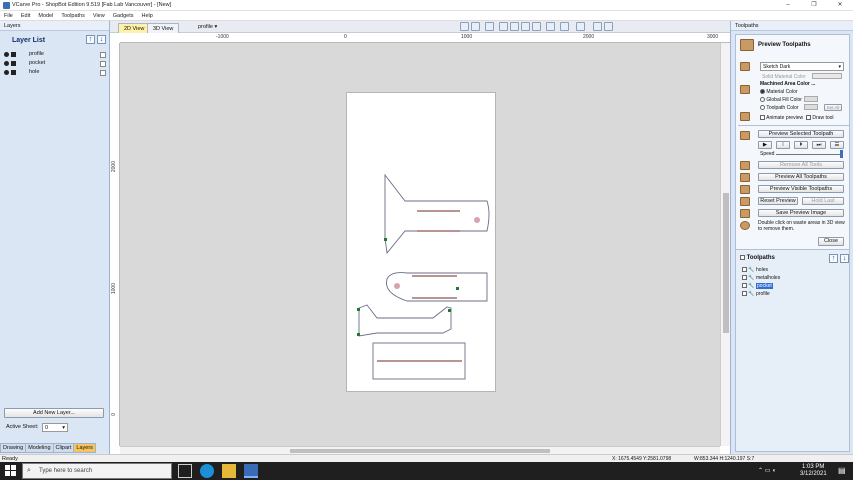  What do you see at coordinates (833, 258) in the screenshot?
I see `move-toolpath-up-icon: ↑` at bounding box center [833, 258].